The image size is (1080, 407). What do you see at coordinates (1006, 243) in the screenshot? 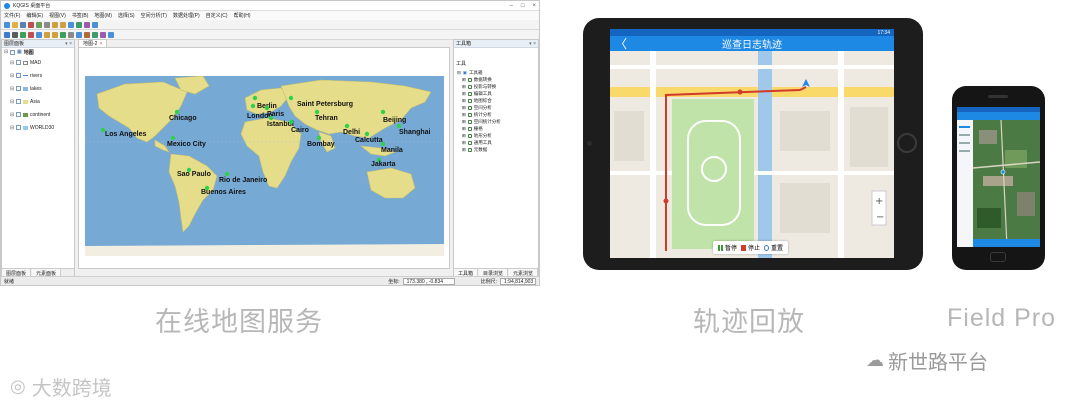
I see `phone-bottom-bar` at bounding box center [1006, 243].